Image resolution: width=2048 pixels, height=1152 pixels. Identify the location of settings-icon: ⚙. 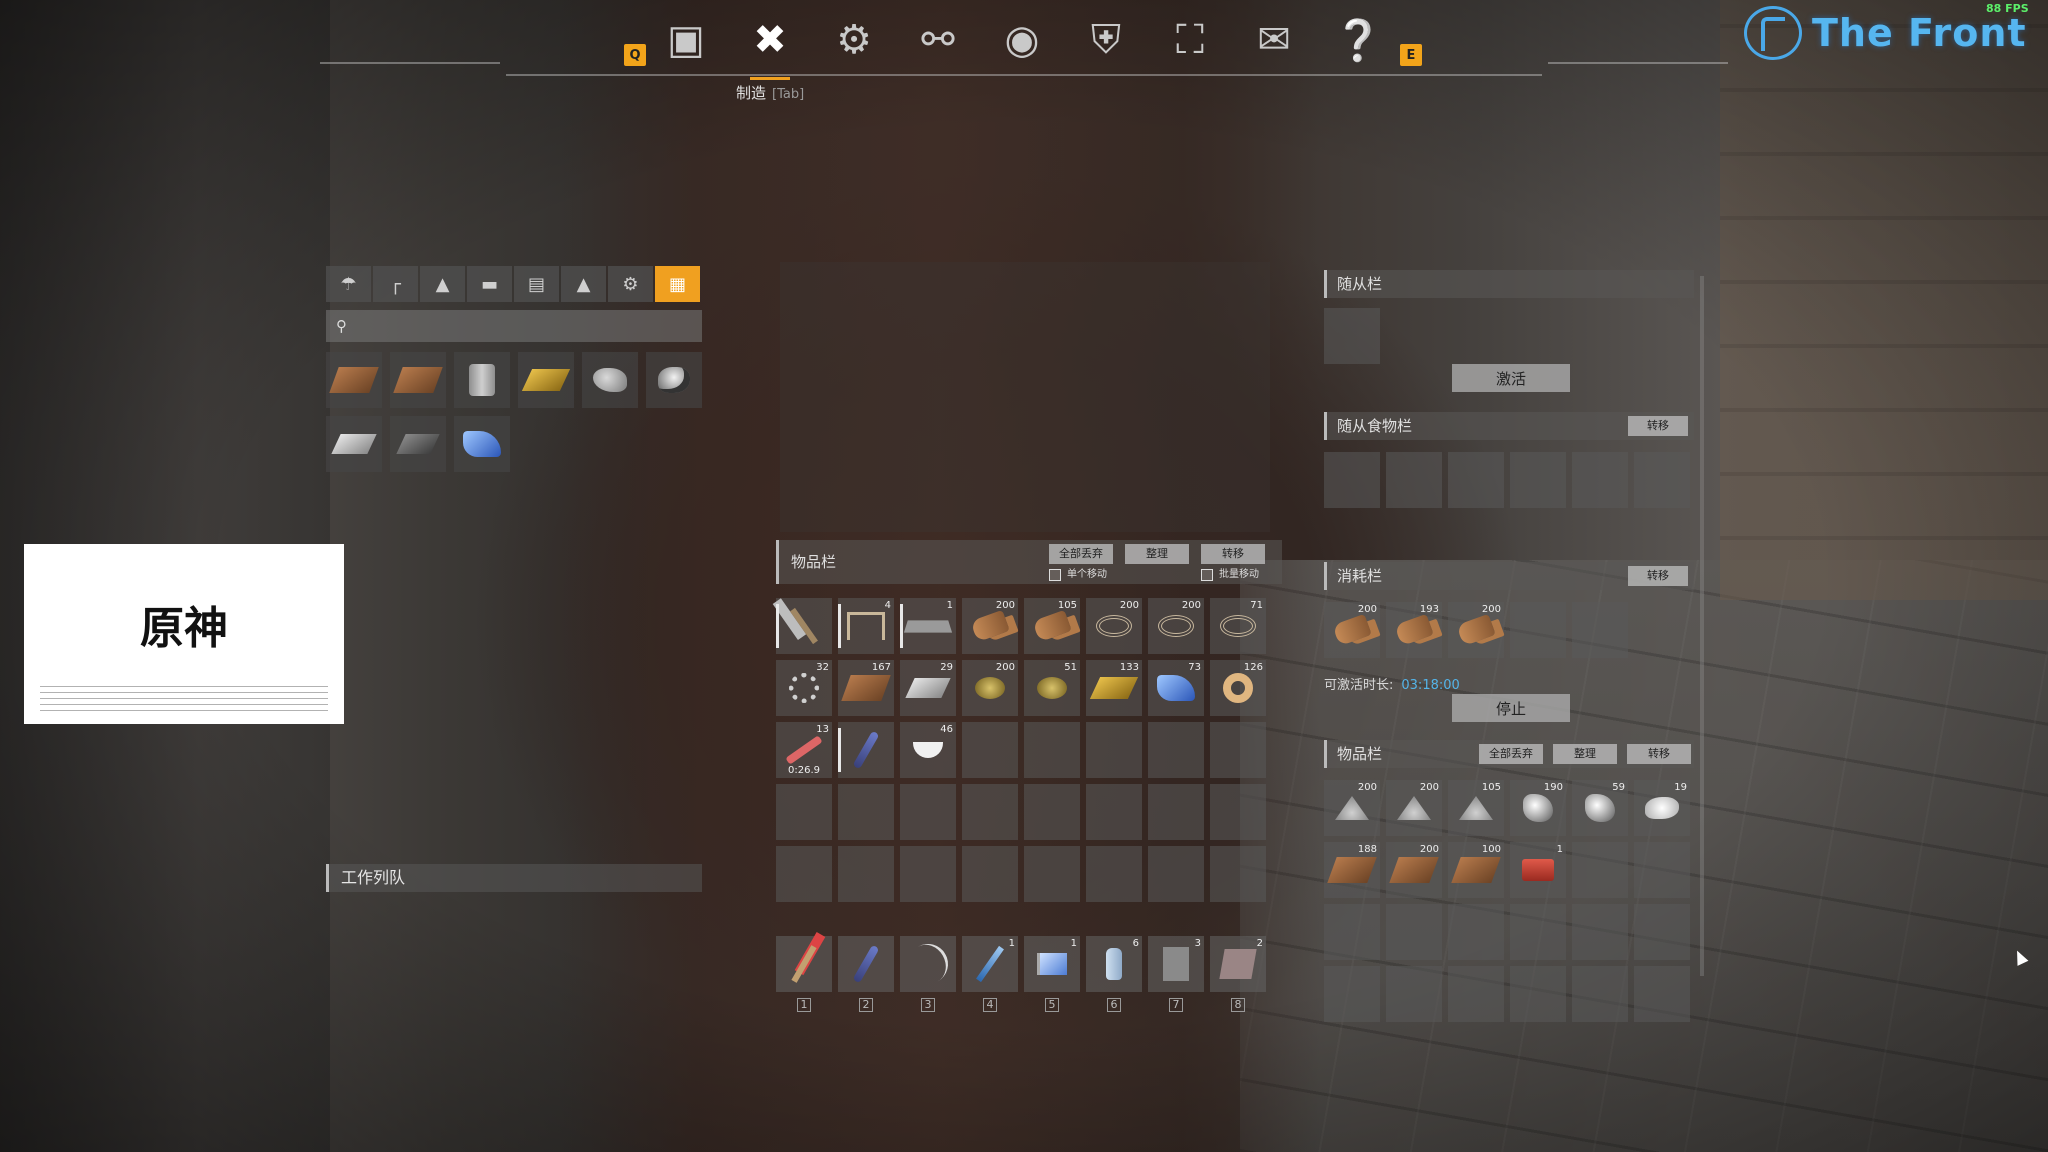
(630, 284).